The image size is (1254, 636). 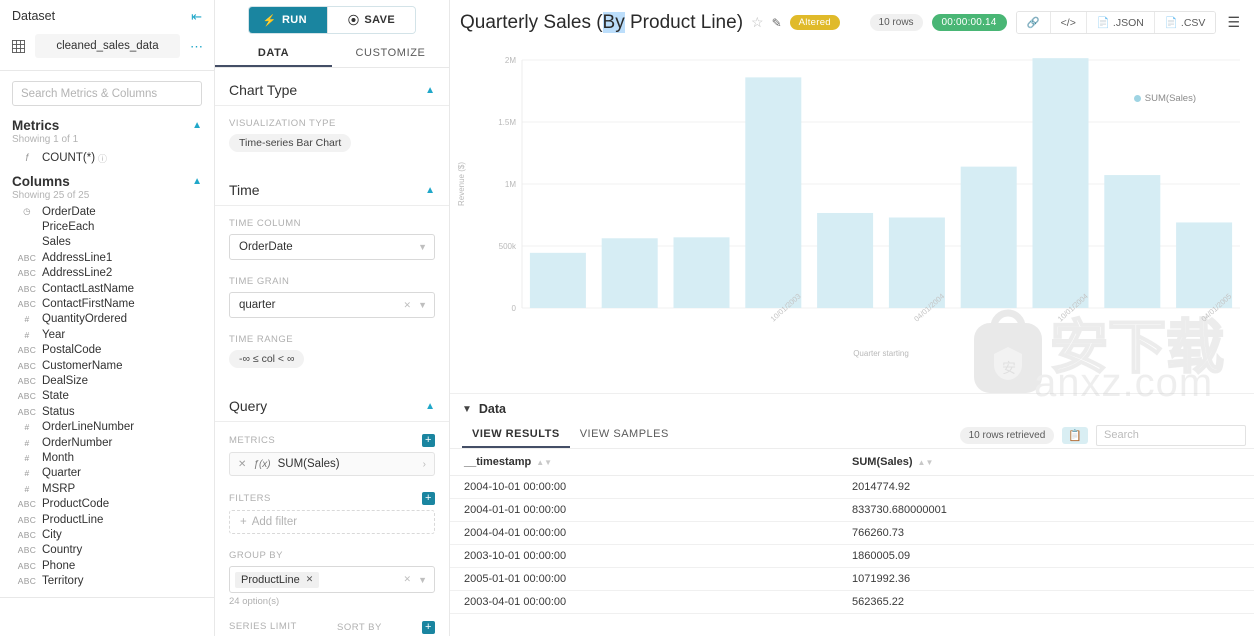 I want to click on time-section-header: Time ▲, so click(x=332, y=187).